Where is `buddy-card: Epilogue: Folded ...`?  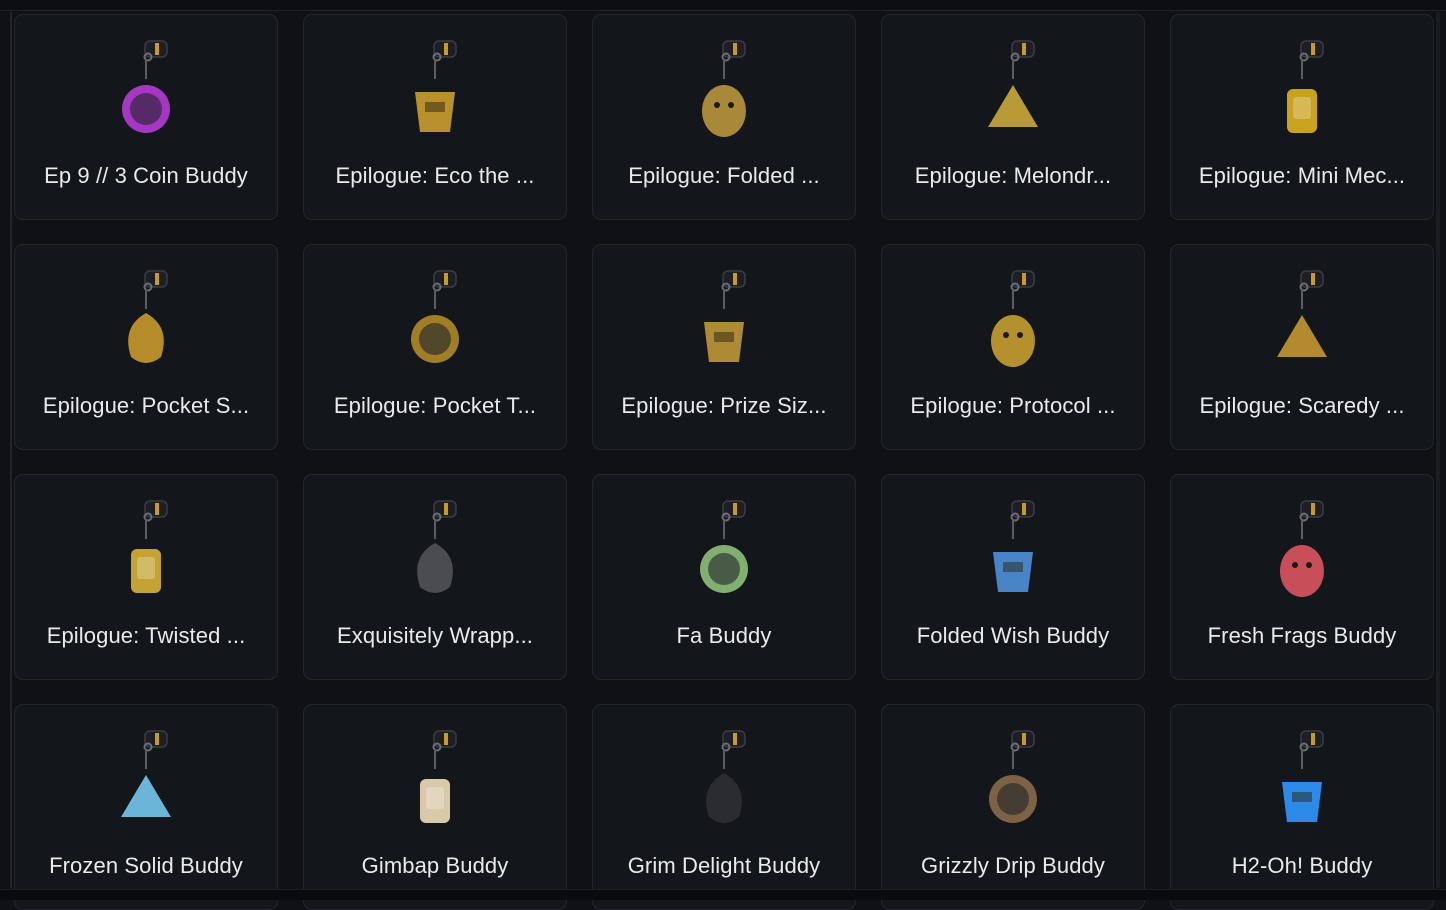
buddy-card: Epilogue: Folded ... is located at coordinates (724, 117).